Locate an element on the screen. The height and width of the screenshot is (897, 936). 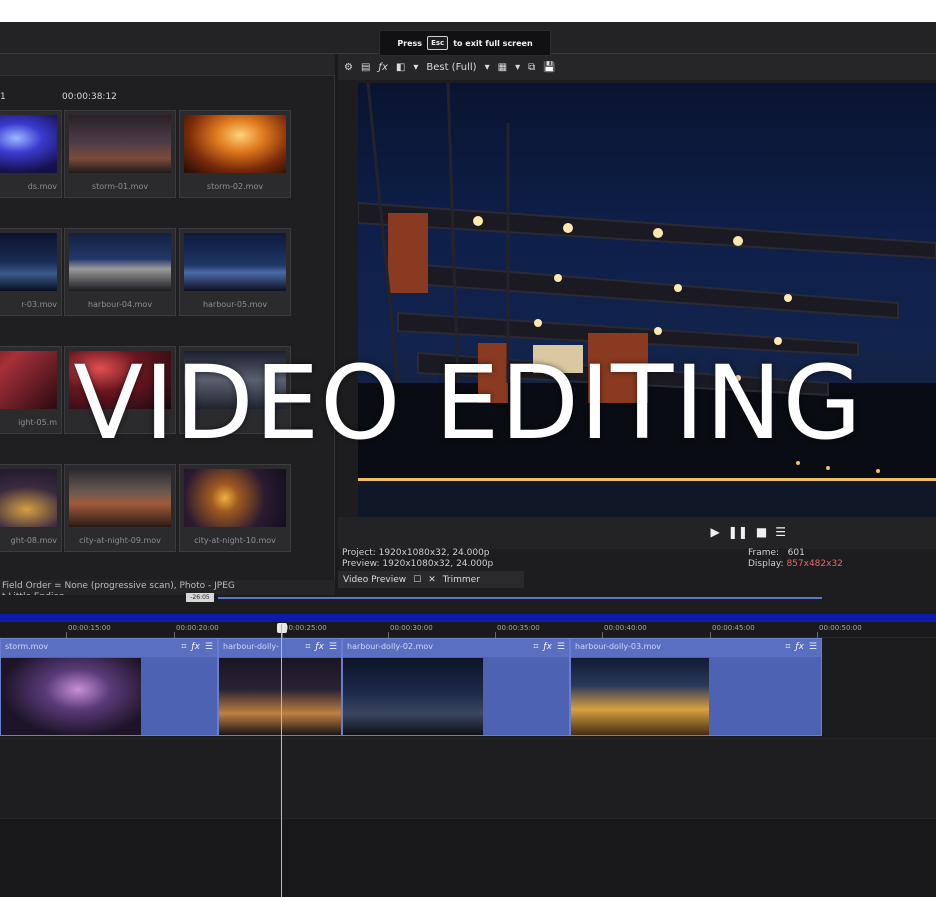
clip-name: storm.mov is located at coordinates (27, 646).